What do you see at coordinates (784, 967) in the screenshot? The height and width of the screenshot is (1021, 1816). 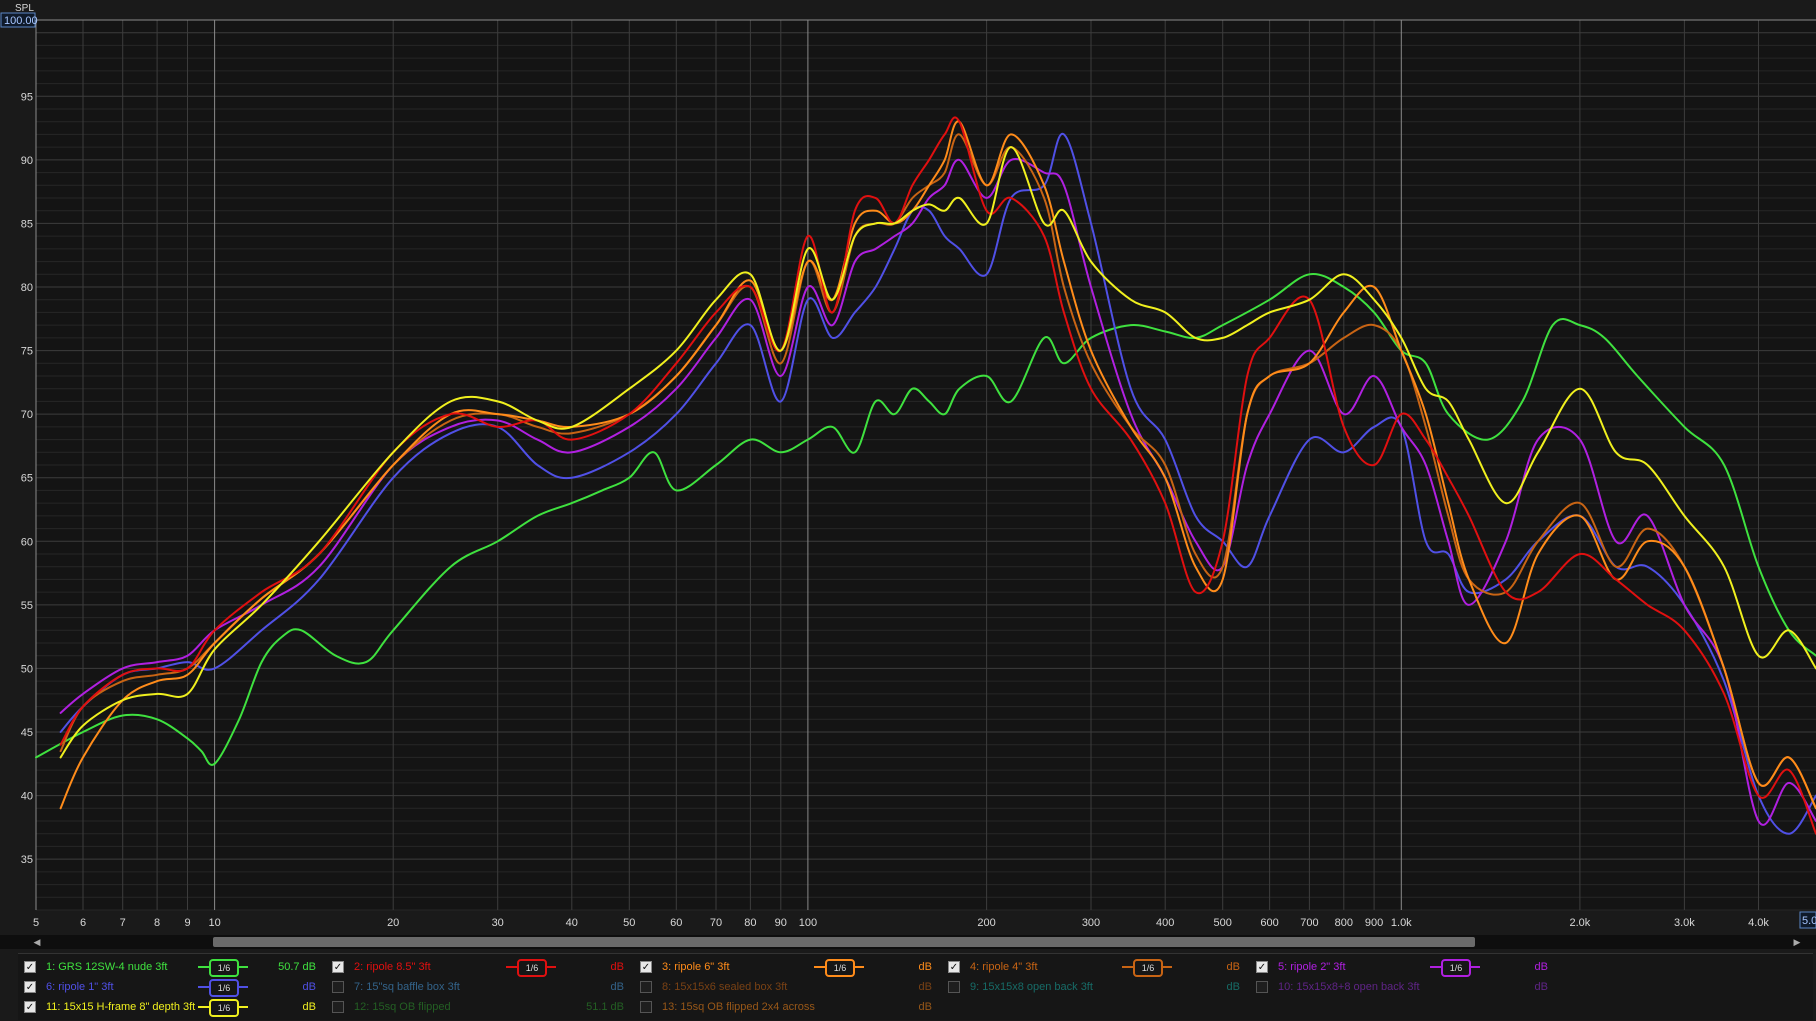 I see `legend-item: ✓ 3: ripole 6" 3ft 1/6 dB` at bounding box center [784, 967].